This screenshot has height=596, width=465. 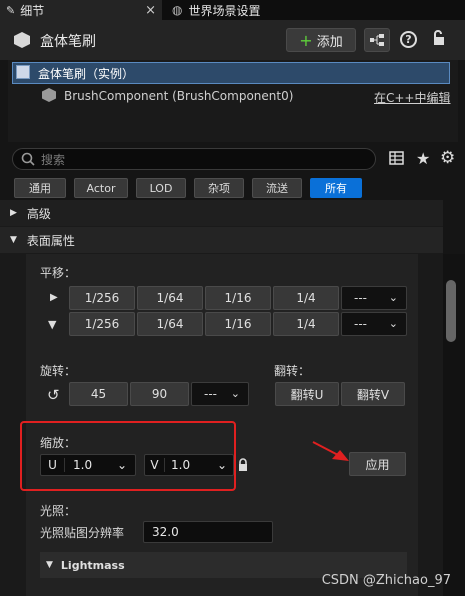 I want to click on search-placeholder: 搜索, so click(x=53, y=159).